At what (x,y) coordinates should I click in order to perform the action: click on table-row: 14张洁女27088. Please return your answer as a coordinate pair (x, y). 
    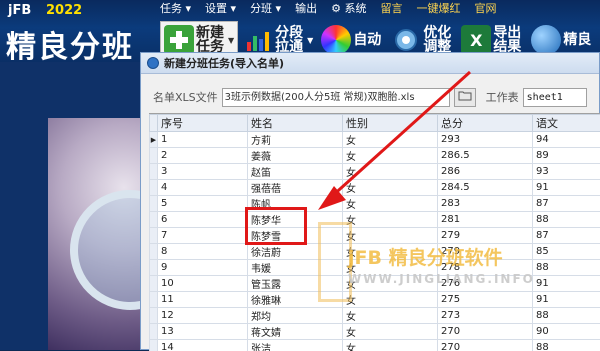
    Looking at the image, I should click on (375, 345).